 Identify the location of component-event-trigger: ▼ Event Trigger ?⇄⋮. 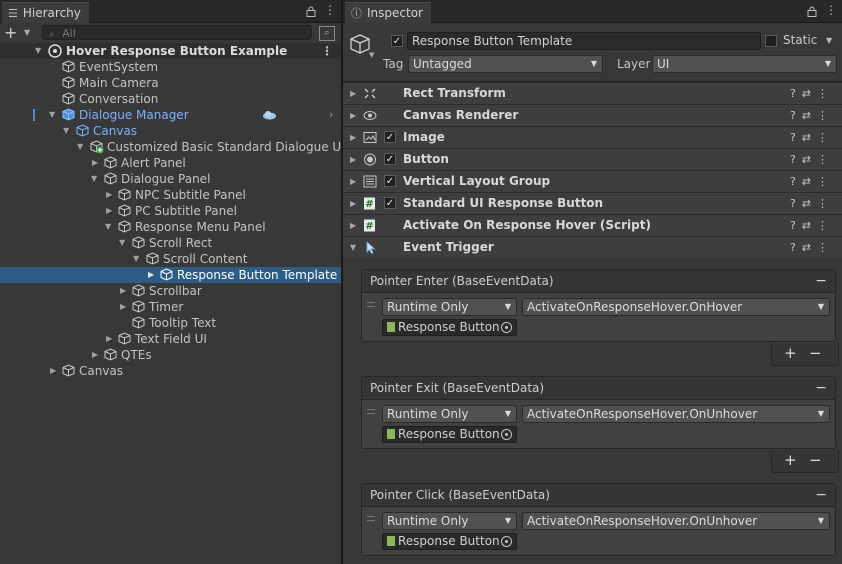
(592, 247).